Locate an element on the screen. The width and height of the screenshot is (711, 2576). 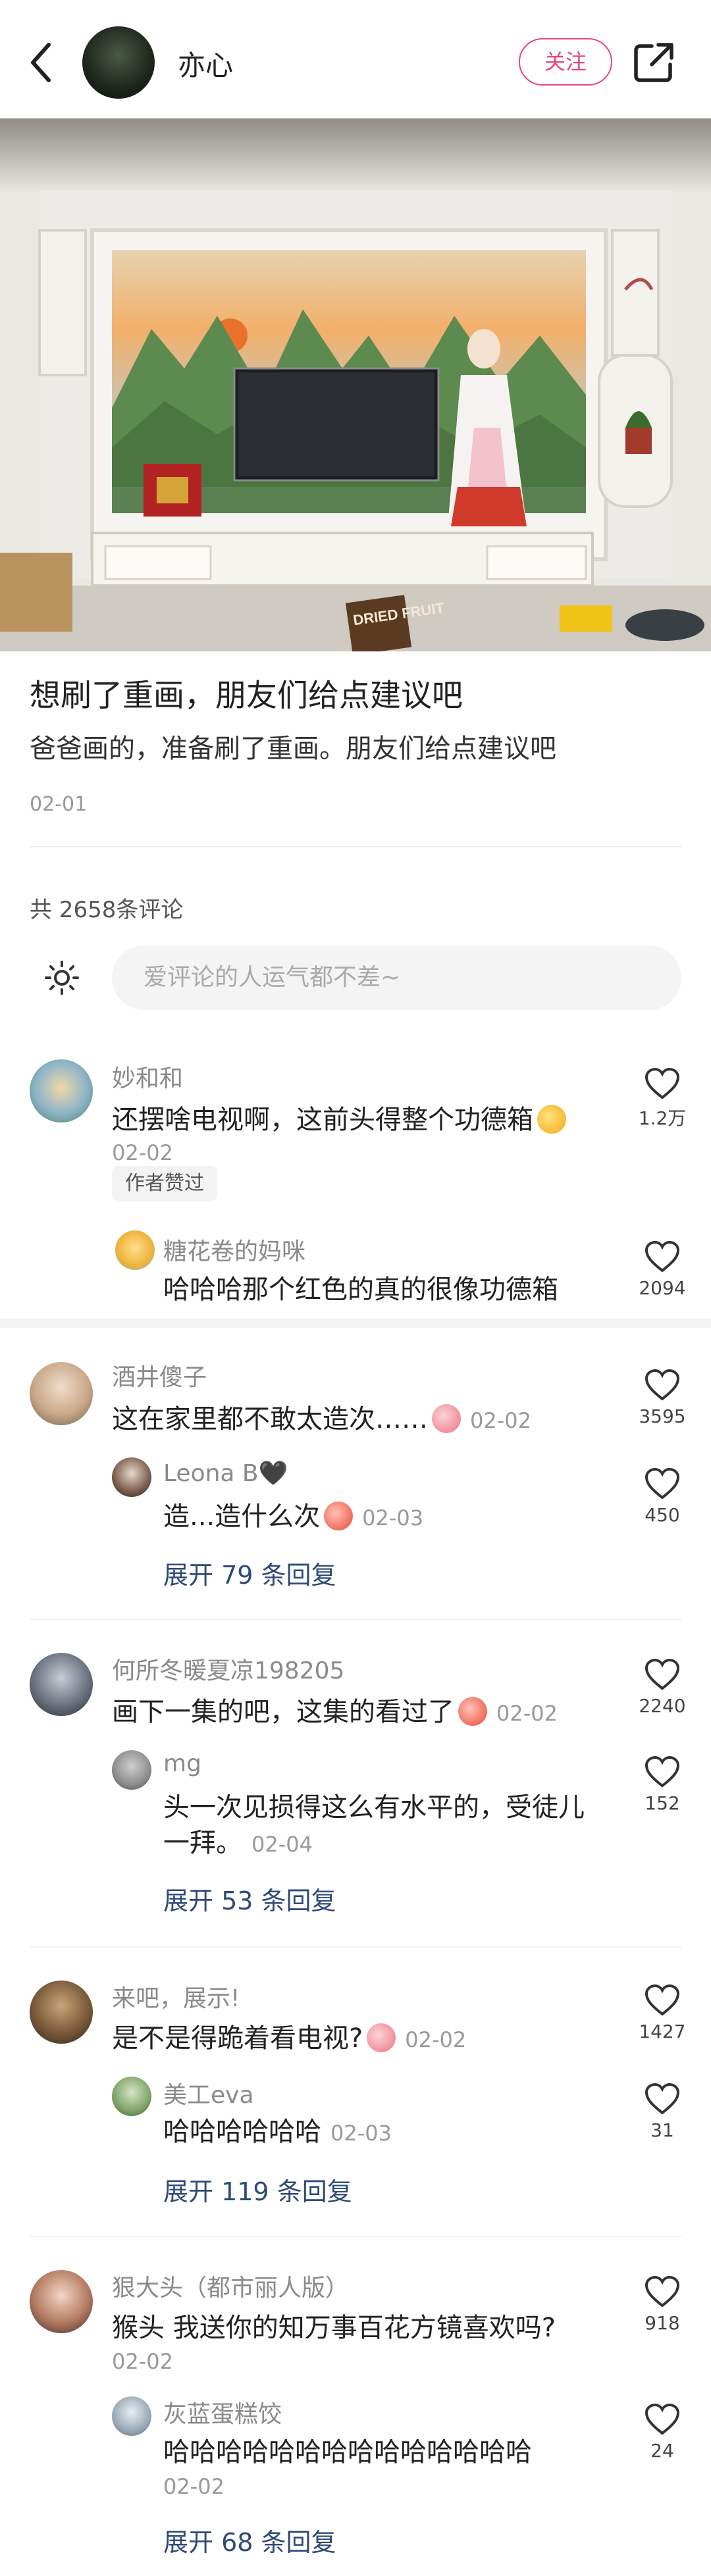
expand-replies-button: 展开 68 条回复 is located at coordinates (249, 2540).